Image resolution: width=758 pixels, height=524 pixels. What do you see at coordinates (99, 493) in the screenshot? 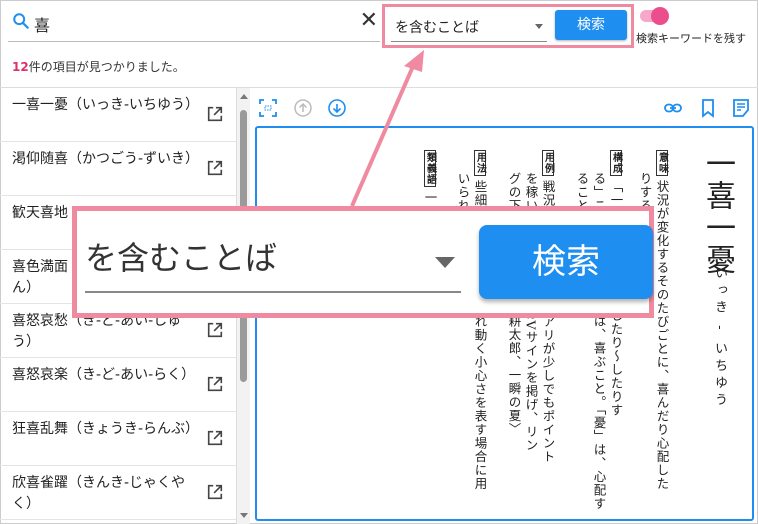
I see `list-item-text: 欣喜雀躍（きんき-じゃくやく）` at bounding box center [99, 493].